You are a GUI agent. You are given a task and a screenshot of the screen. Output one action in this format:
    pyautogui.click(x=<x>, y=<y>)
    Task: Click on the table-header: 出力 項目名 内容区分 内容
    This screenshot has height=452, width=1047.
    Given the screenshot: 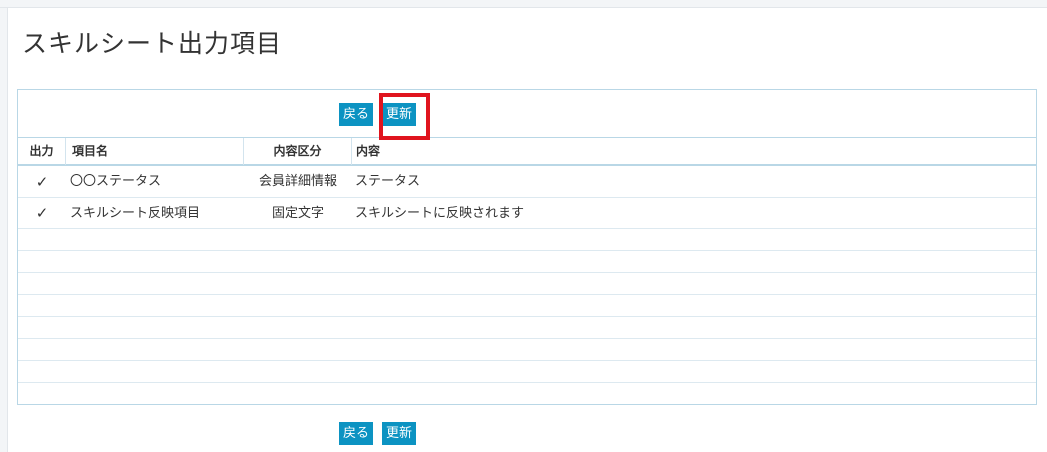 What is the action you would take?
    pyautogui.click(x=527, y=151)
    